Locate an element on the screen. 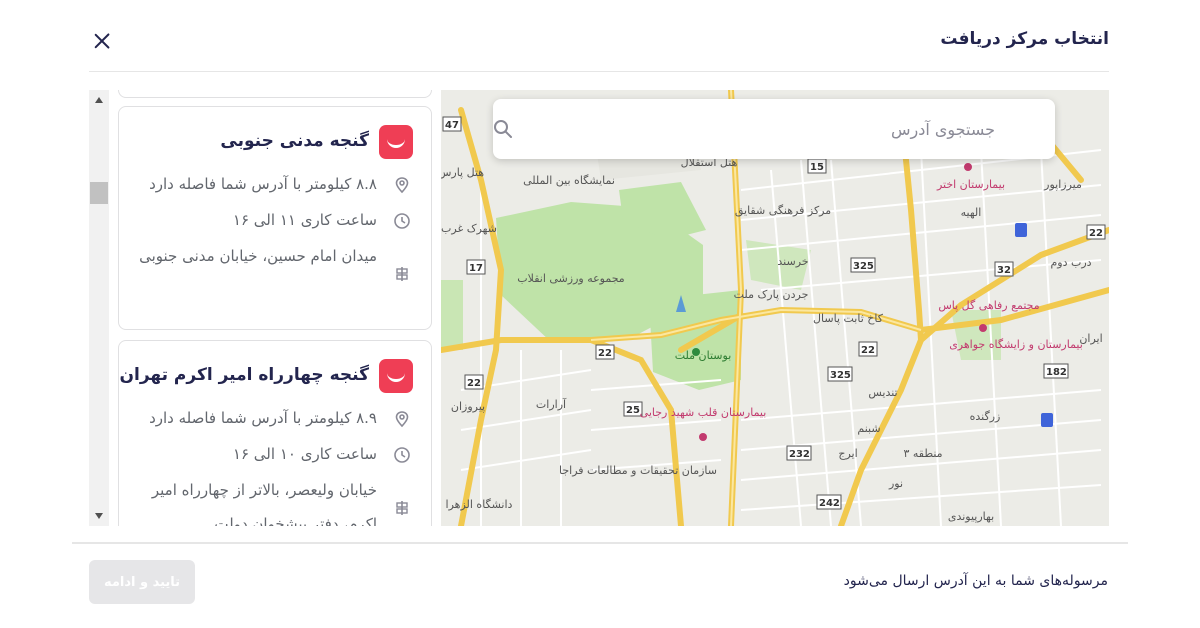 This screenshot has width=1200, height=628. center-hours: ساعت کاری ۱۰ الی ۱۶ is located at coordinates (304, 454).